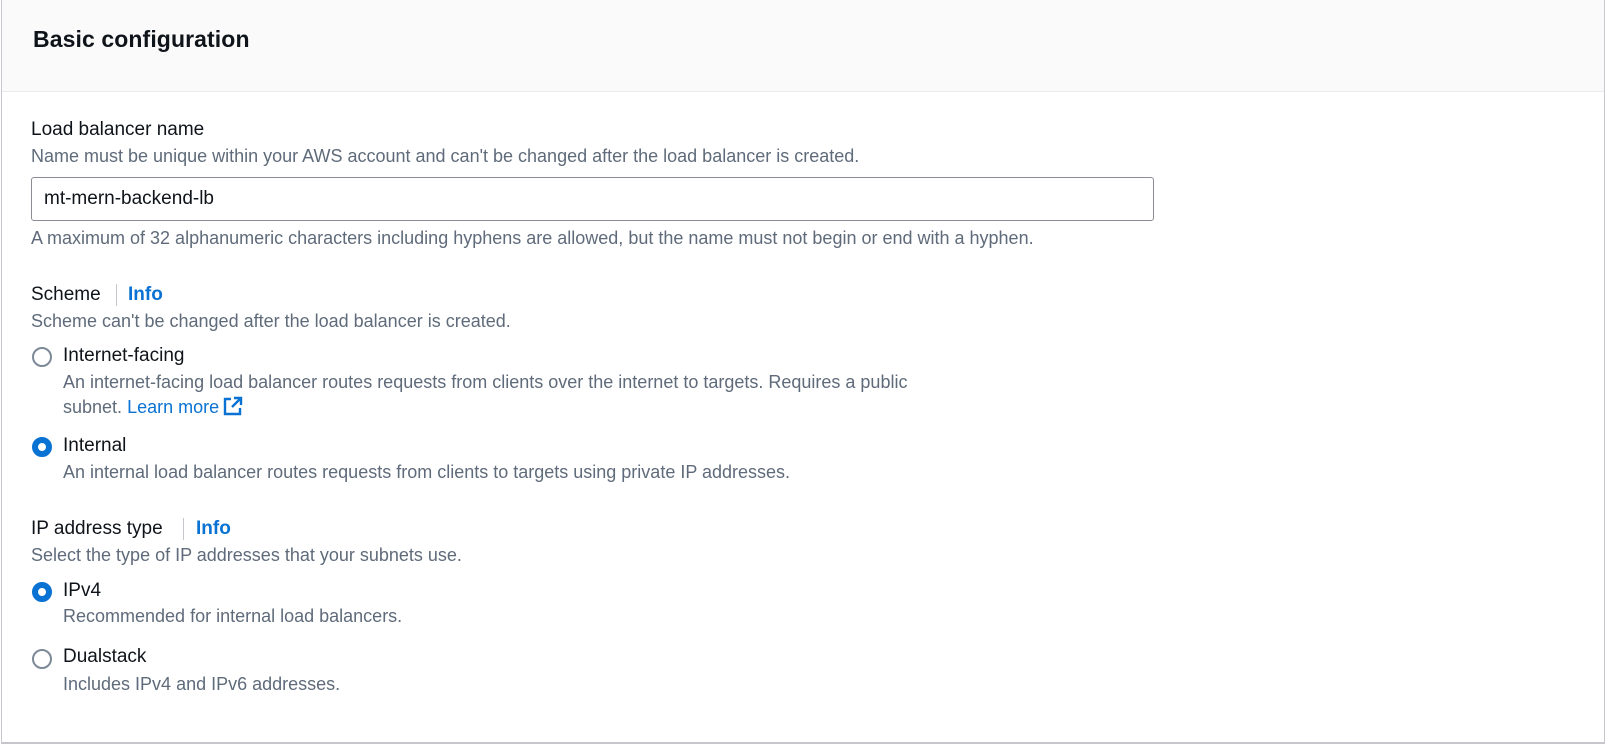  Describe the element at coordinates (42, 447) in the screenshot. I see `radio-internal` at that location.